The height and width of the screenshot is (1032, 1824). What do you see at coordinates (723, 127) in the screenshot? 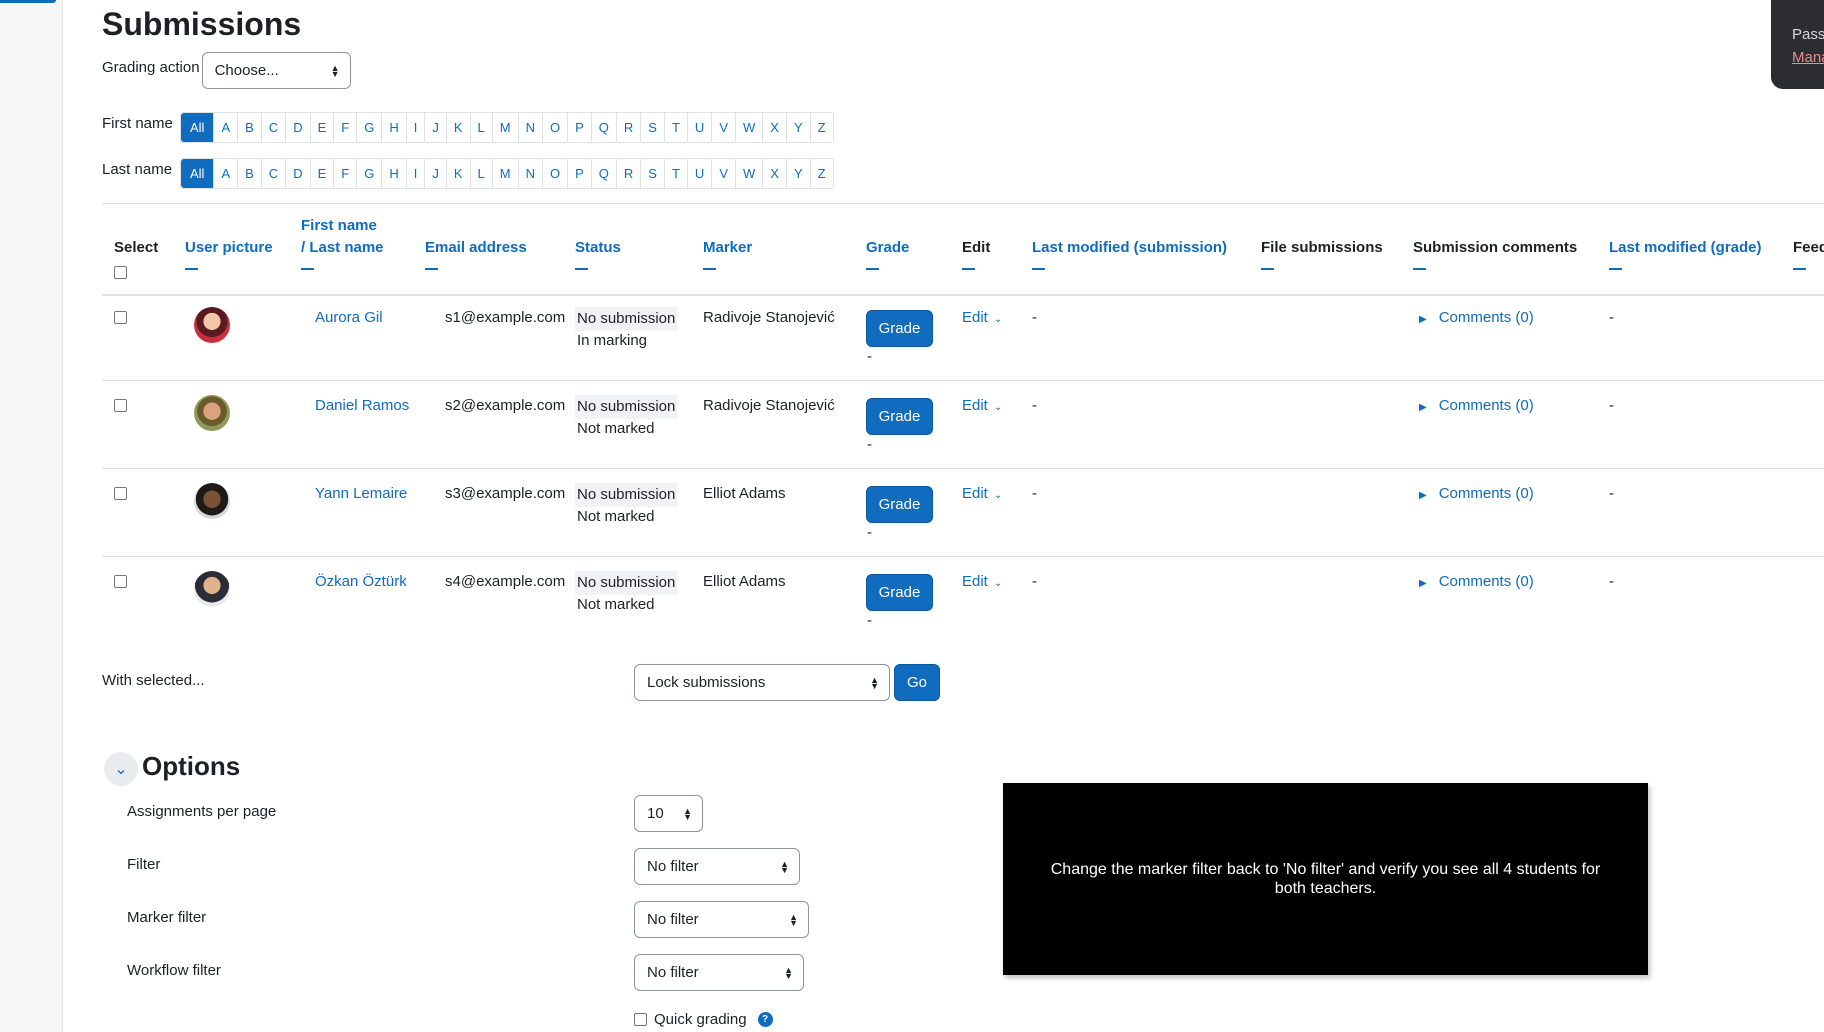
I see `first-name-initial-v: V` at bounding box center [723, 127].